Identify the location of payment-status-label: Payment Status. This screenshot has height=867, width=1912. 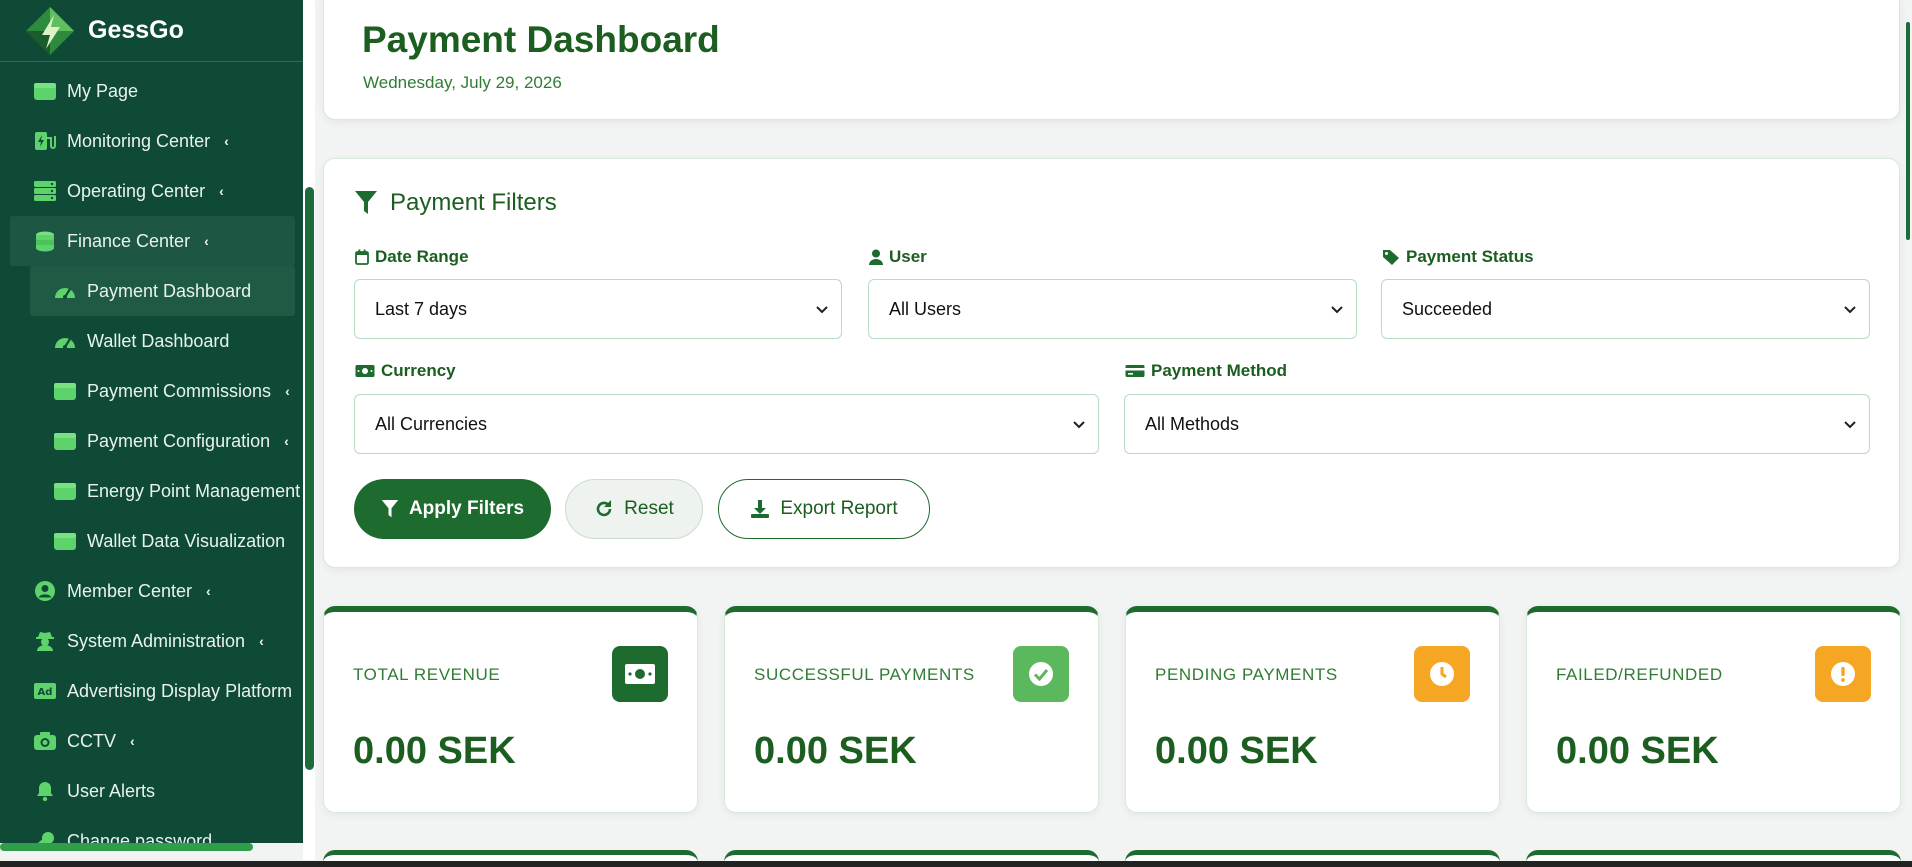
(1458, 257).